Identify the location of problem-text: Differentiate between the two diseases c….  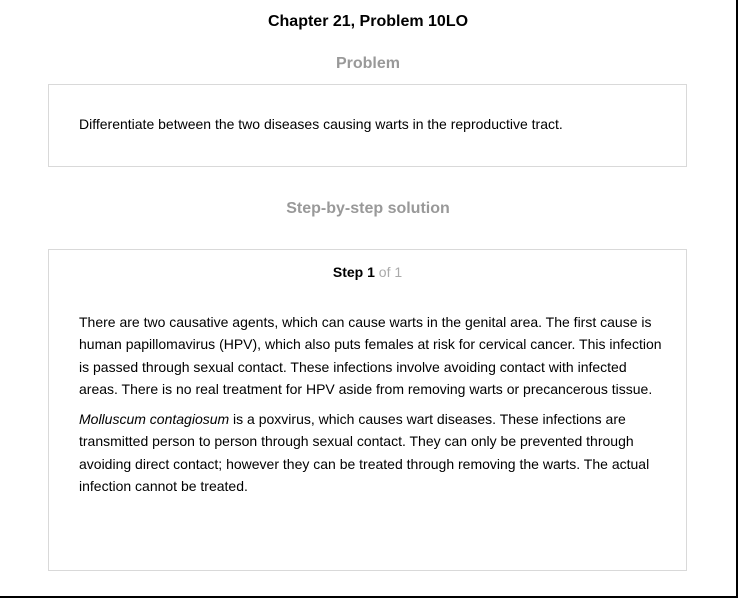
(321, 124).